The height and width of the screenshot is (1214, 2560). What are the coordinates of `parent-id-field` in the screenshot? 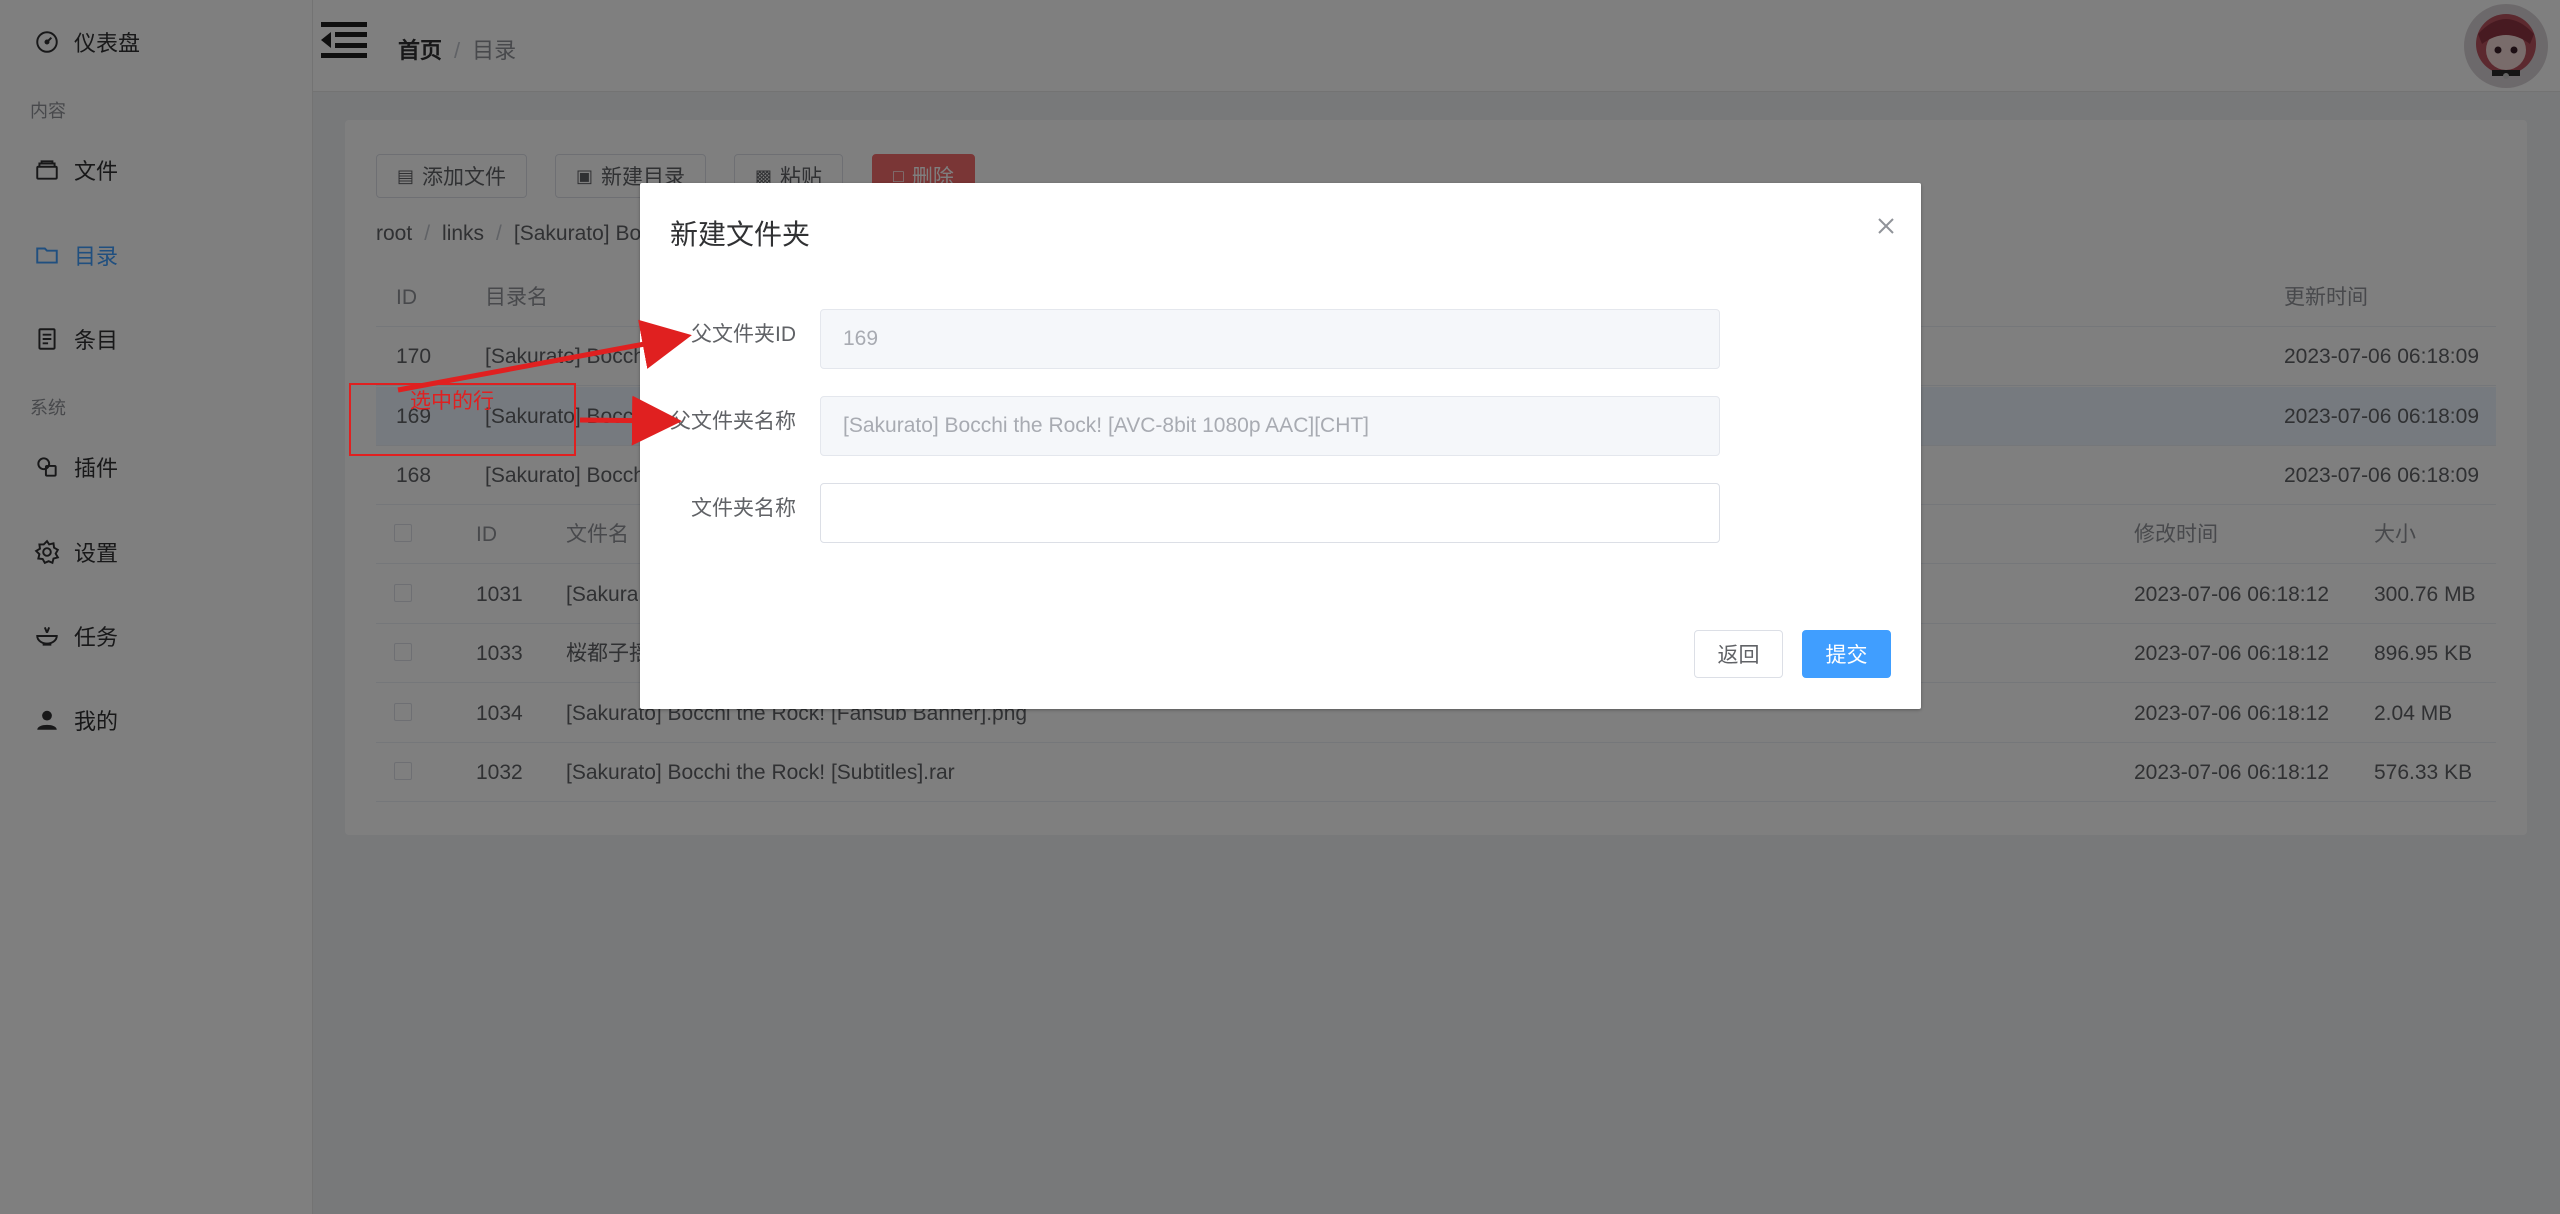 It's located at (1270, 339).